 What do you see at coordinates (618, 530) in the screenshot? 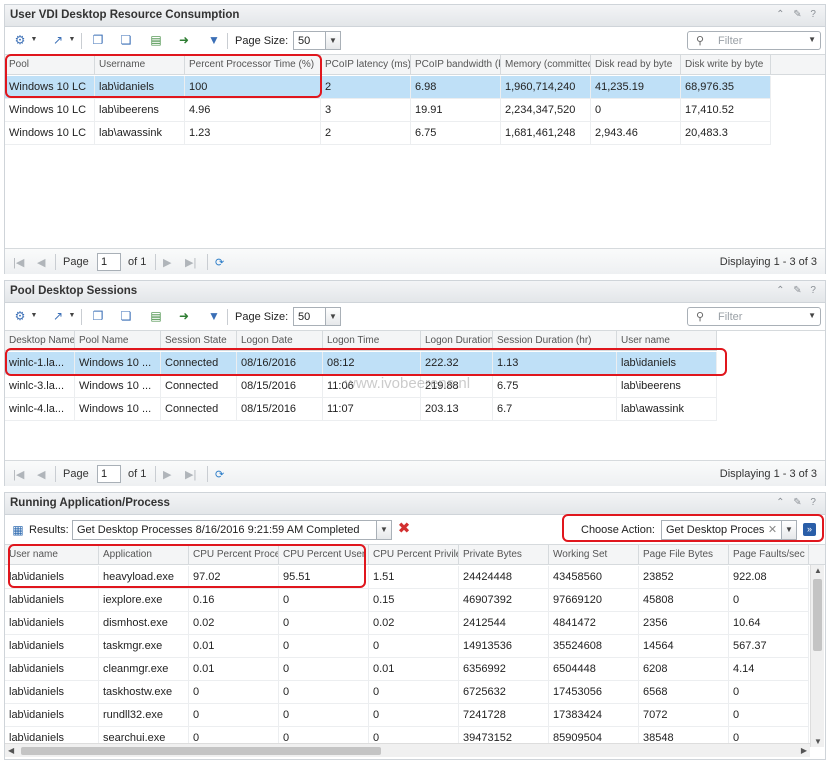
I see `choose-action-label: Choose Action:` at bounding box center [618, 530].